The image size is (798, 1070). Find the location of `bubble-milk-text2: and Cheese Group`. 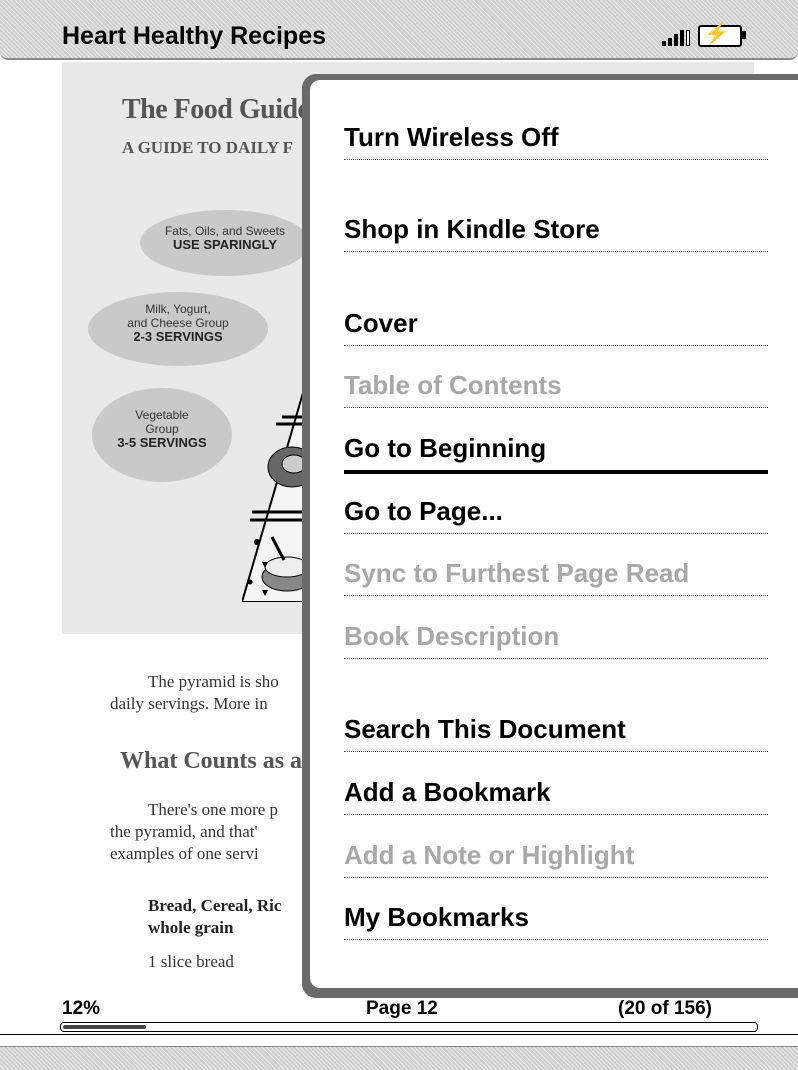

bubble-milk-text2: and Cheese Group is located at coordinates (178, 323).